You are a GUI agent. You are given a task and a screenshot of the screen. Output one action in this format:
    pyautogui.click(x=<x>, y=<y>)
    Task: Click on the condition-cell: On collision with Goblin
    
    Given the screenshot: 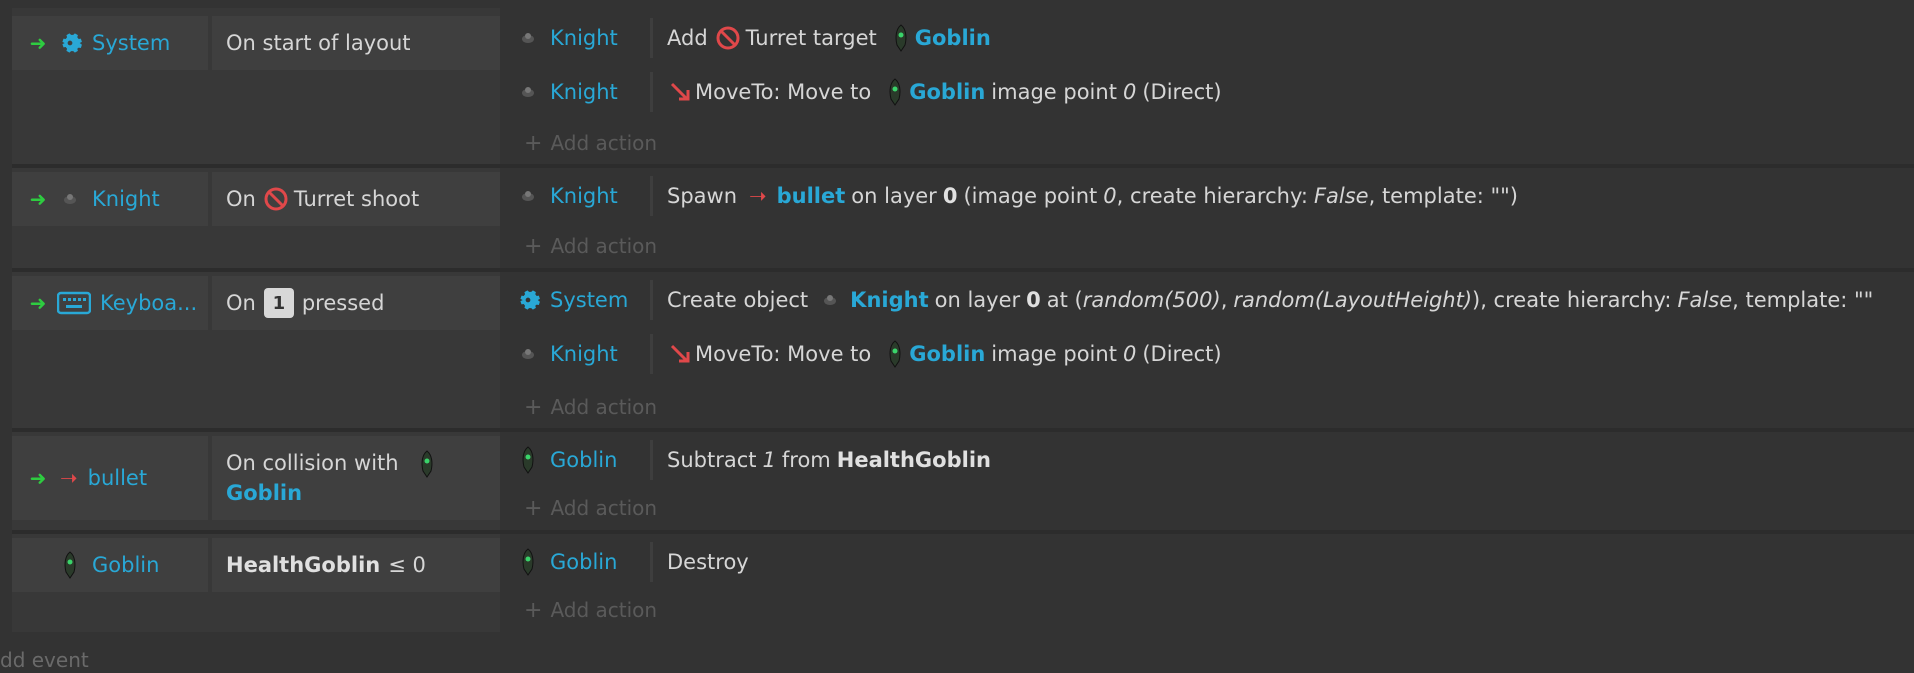 What is the action you would take?
    pyautogui.click(x=356, y=478)
    